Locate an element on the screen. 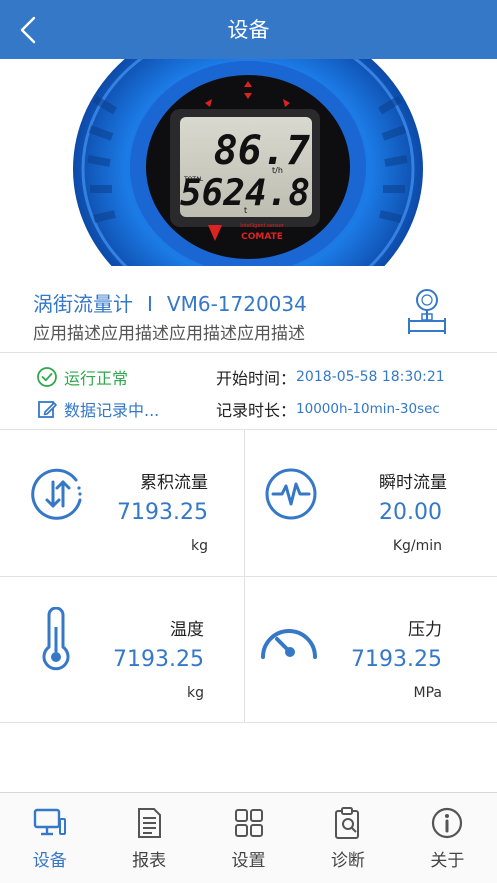  metric-label: 瞬时流量 is located at coordinates (413, 483).